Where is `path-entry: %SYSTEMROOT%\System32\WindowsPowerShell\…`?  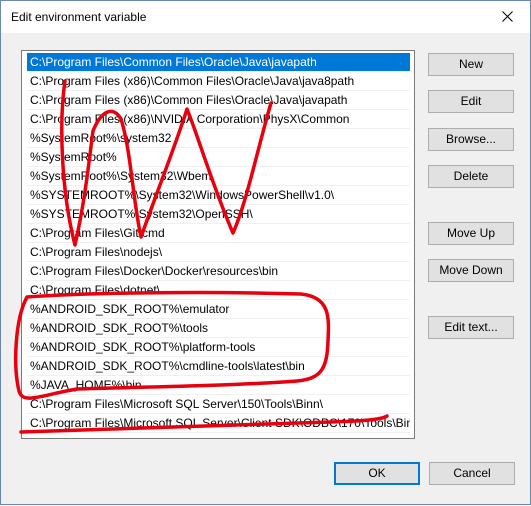
path-entry: %SYSTEMROOT%\System32\WindowsPowerShell\… is located at coordinates (218, 195).